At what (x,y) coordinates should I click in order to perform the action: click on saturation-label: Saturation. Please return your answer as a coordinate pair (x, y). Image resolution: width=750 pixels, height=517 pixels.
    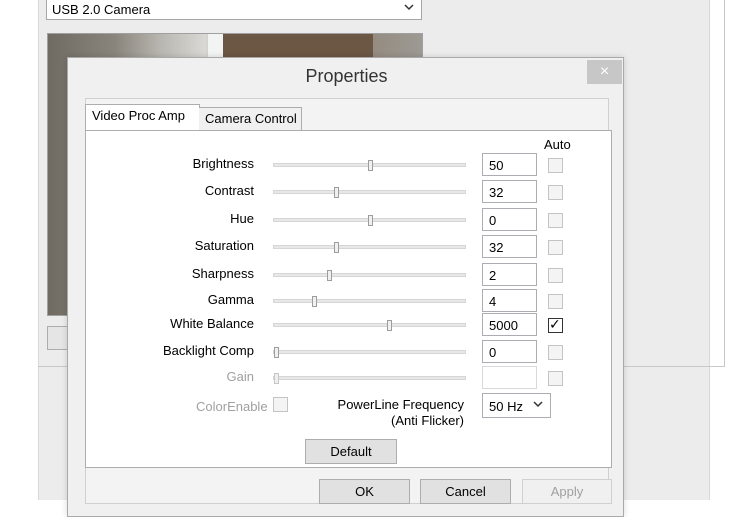
    Looking at the image, I should click on (224, 245).